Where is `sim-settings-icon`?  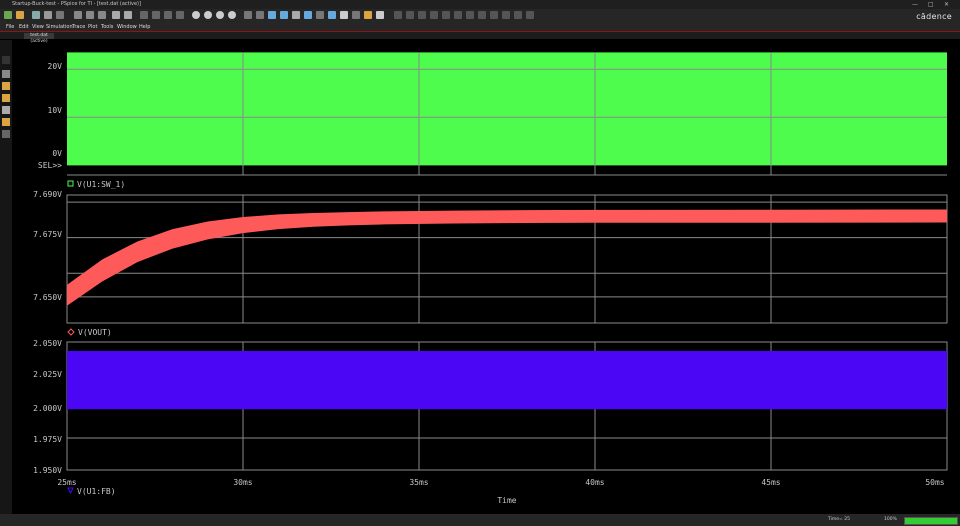 sim-settings-icon is located at coordinates (180, 15).